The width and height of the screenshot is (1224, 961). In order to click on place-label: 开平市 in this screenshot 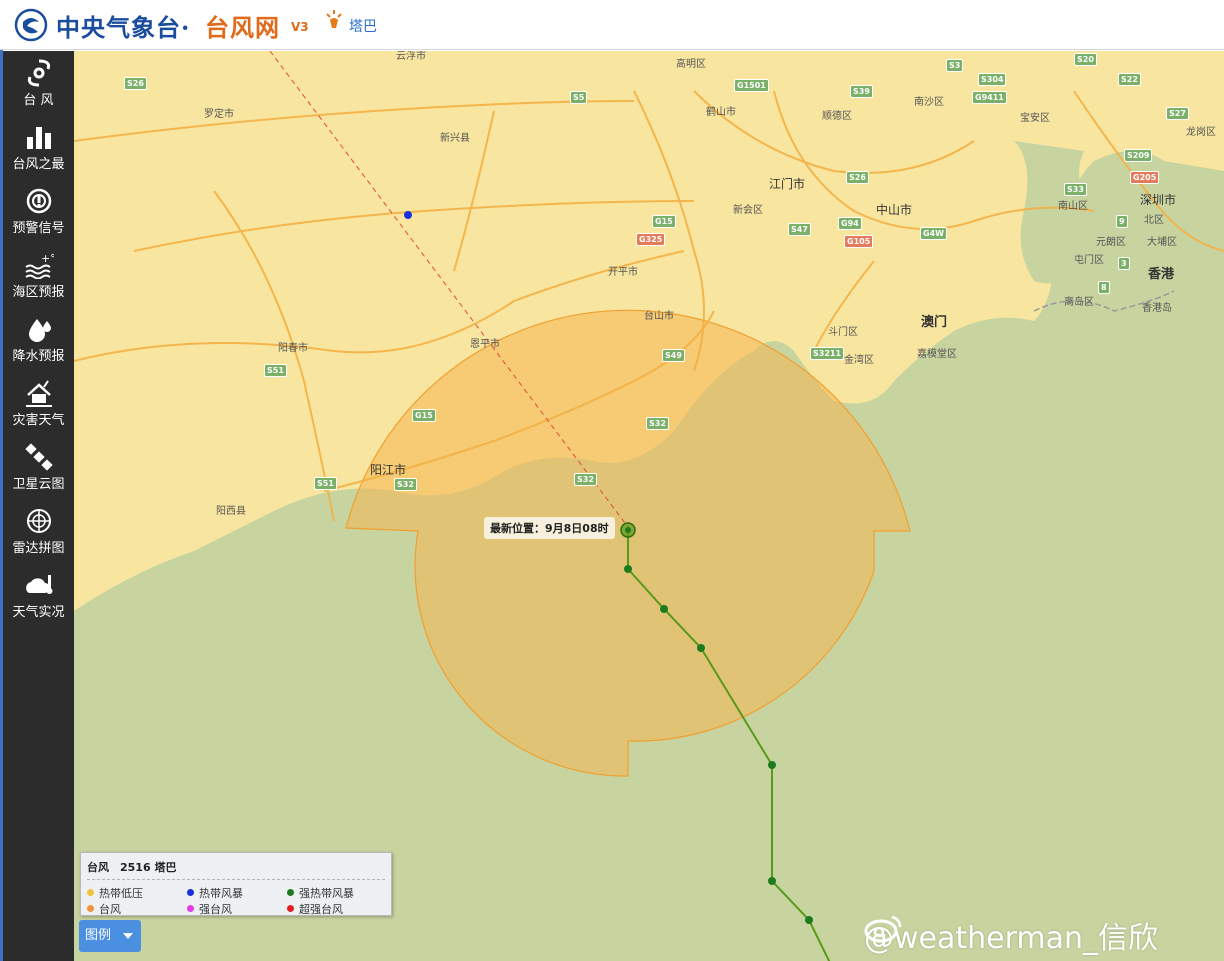, I will do `click(623, 272)`.